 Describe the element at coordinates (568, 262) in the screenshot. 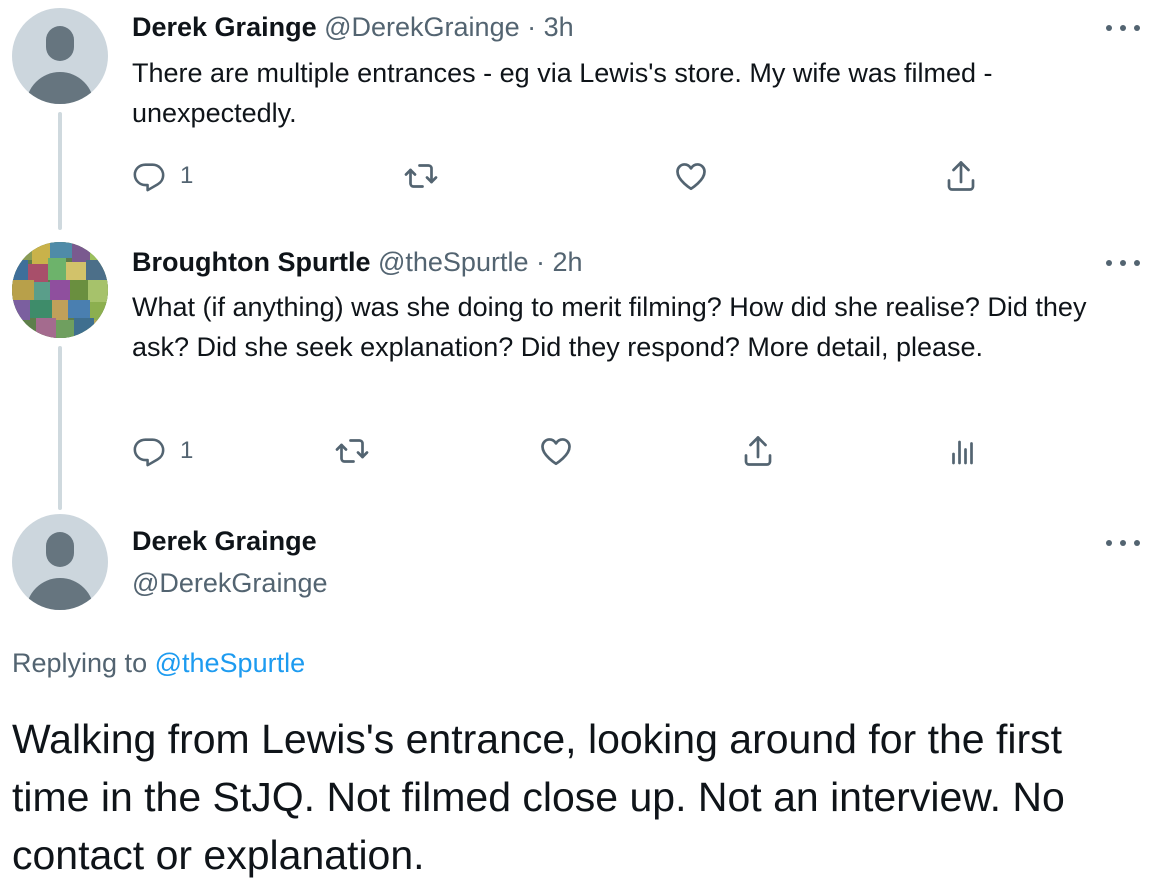

I see `timestamp: 2h` at that location.